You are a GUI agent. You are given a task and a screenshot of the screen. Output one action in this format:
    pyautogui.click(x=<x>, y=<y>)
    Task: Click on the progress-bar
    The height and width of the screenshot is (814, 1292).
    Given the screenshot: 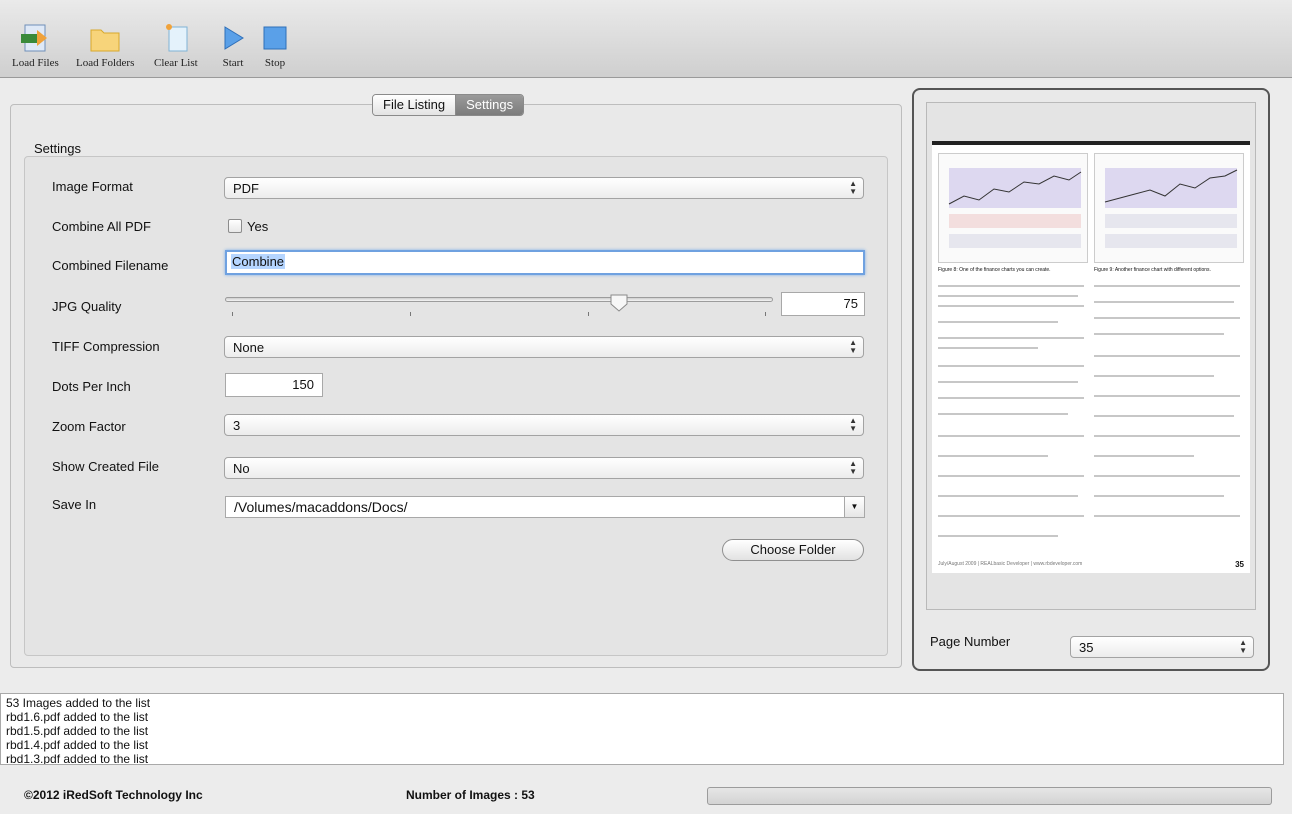 What is the action you would take?
    pyautogui.click(x=989, y=796)
    